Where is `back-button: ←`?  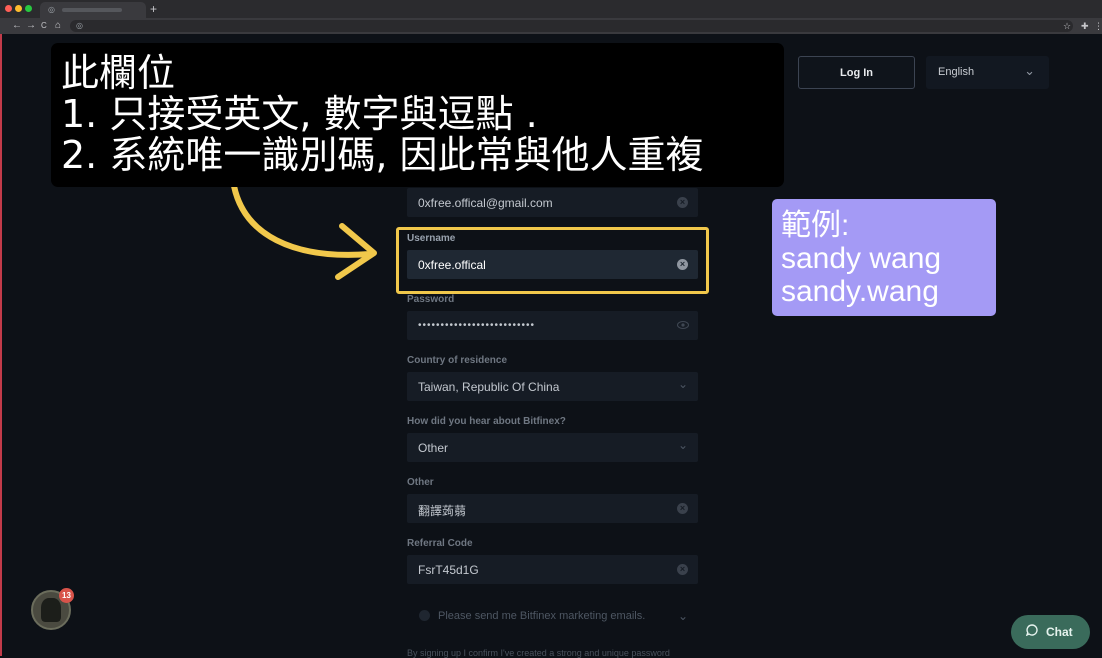
back-button: ← is located at coordinates (17, 26).